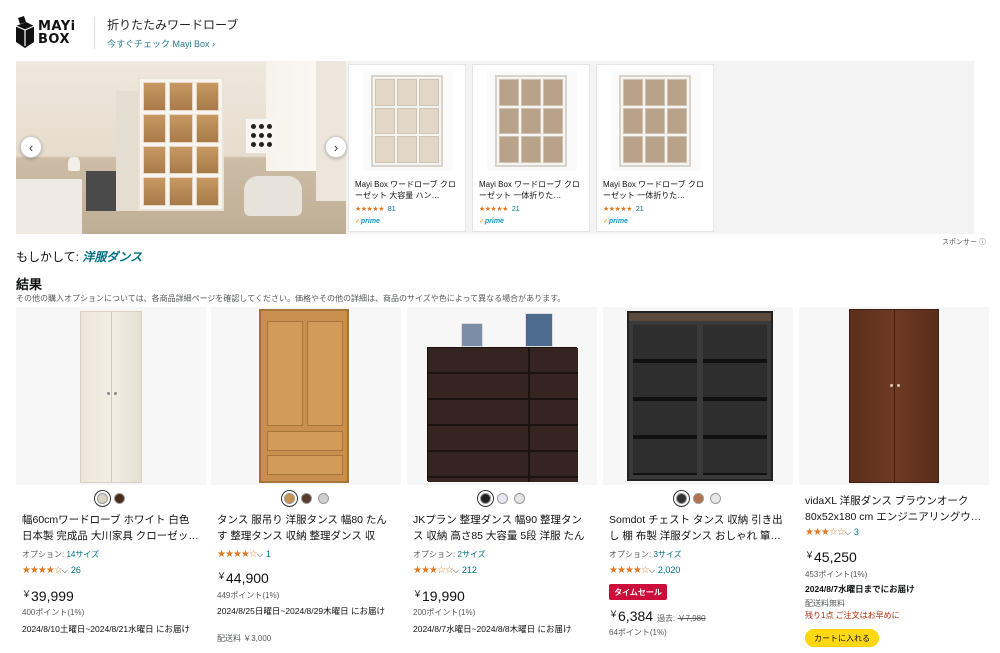 The height and width of the screenshot is (653, 1000). Describe the element at coordinates (831, 556) in the screenshot. I see `product-price: ￥45,250` at that location.